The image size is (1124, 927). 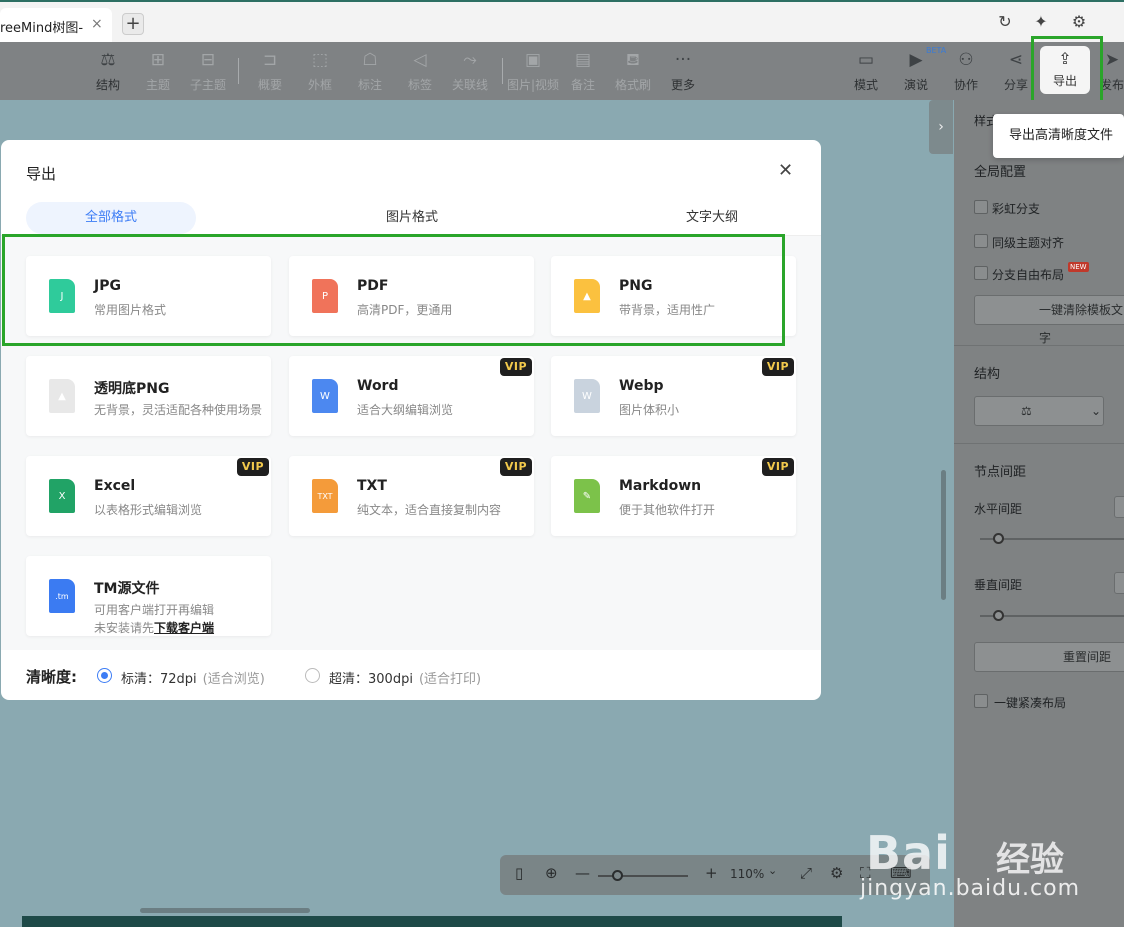 What do you see at coordinates (981, 241) in the screenshot?
I see `align-checkbox` at bounding box center [981, 241].